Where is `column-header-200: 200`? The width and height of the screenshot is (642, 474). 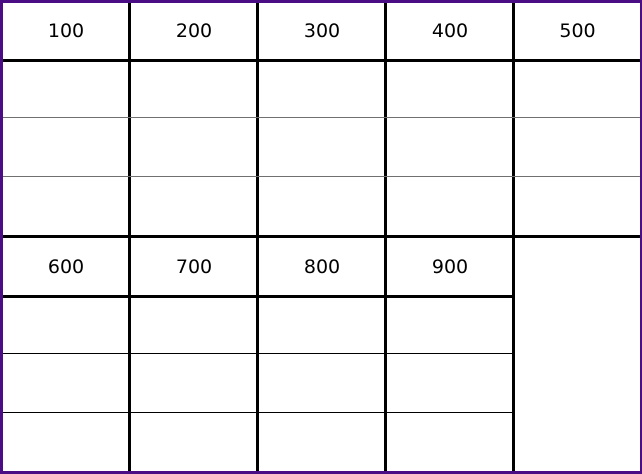
column-header-200: 200 is located at coordinates (194, 31).